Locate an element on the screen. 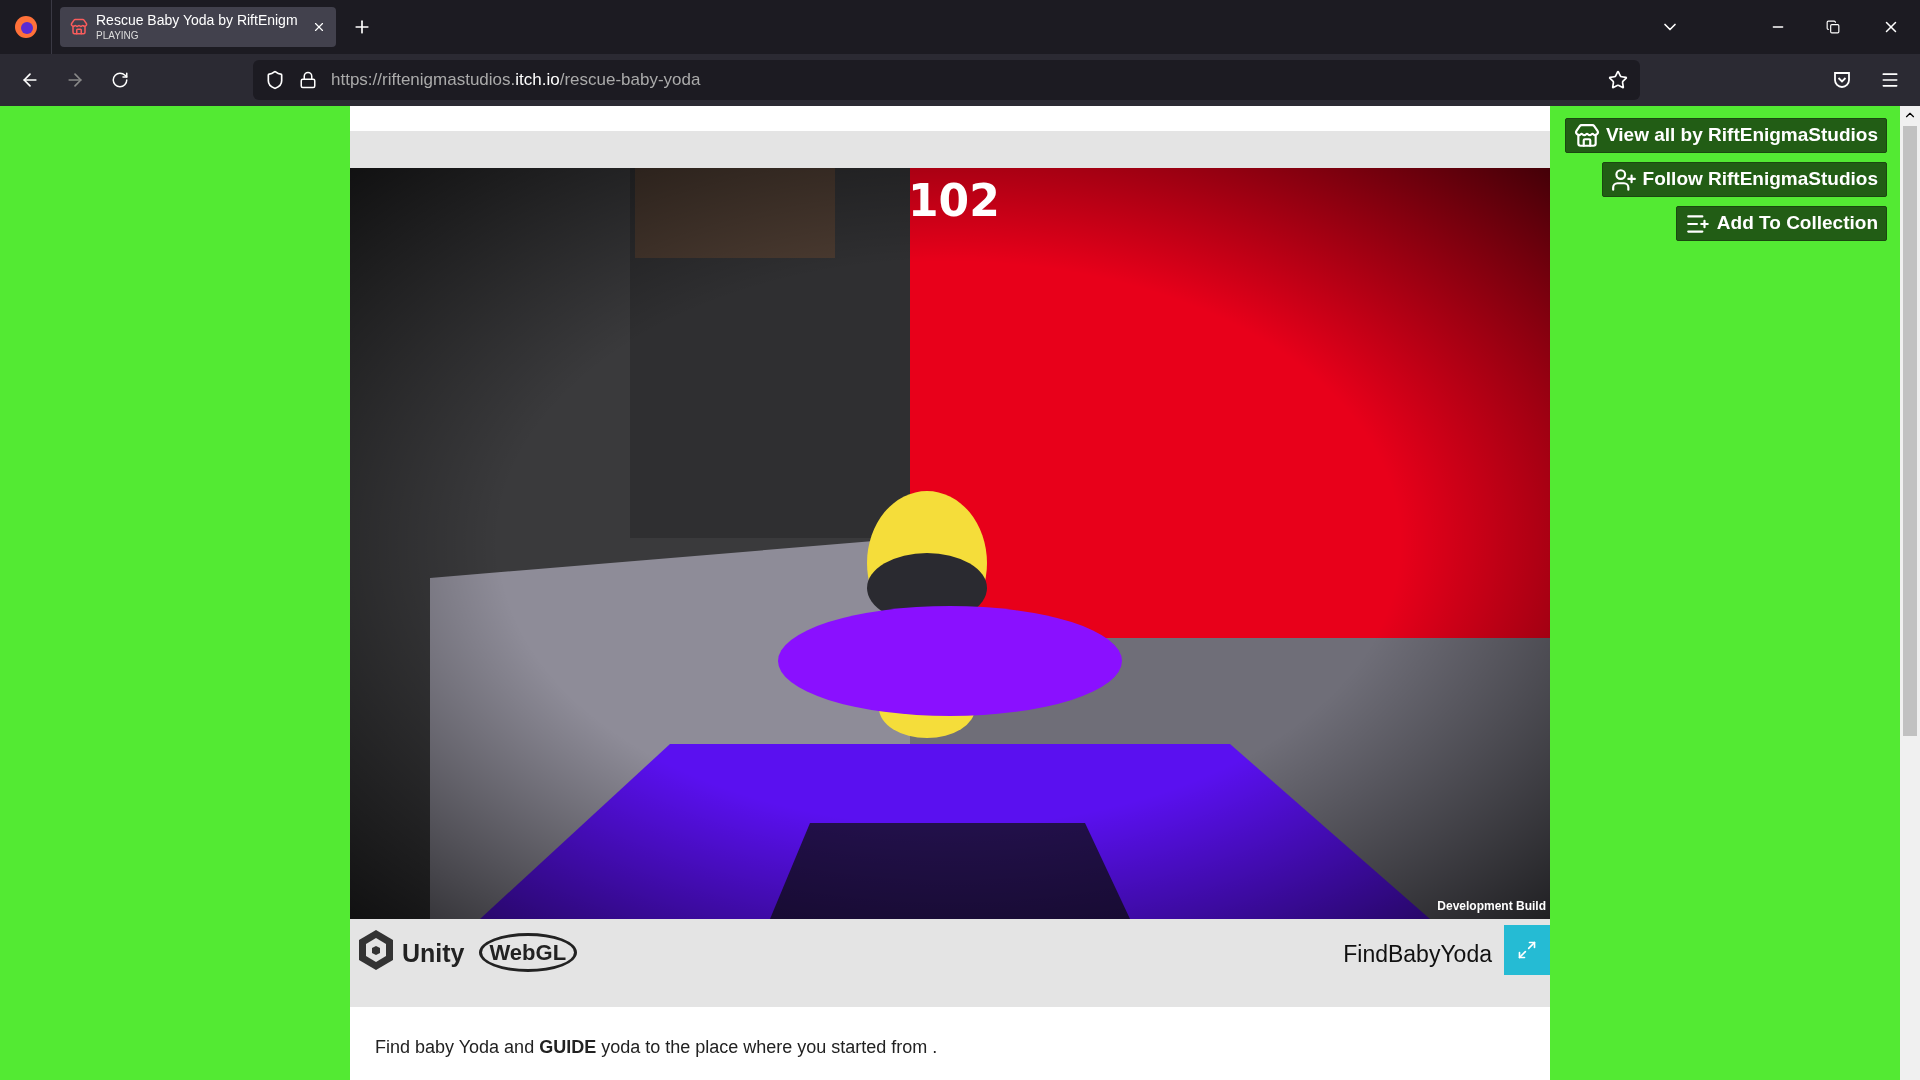 Image resolution: width=1920 pixels, height=1080 pixels. expand-icon is located at coordinates (1527, 950).